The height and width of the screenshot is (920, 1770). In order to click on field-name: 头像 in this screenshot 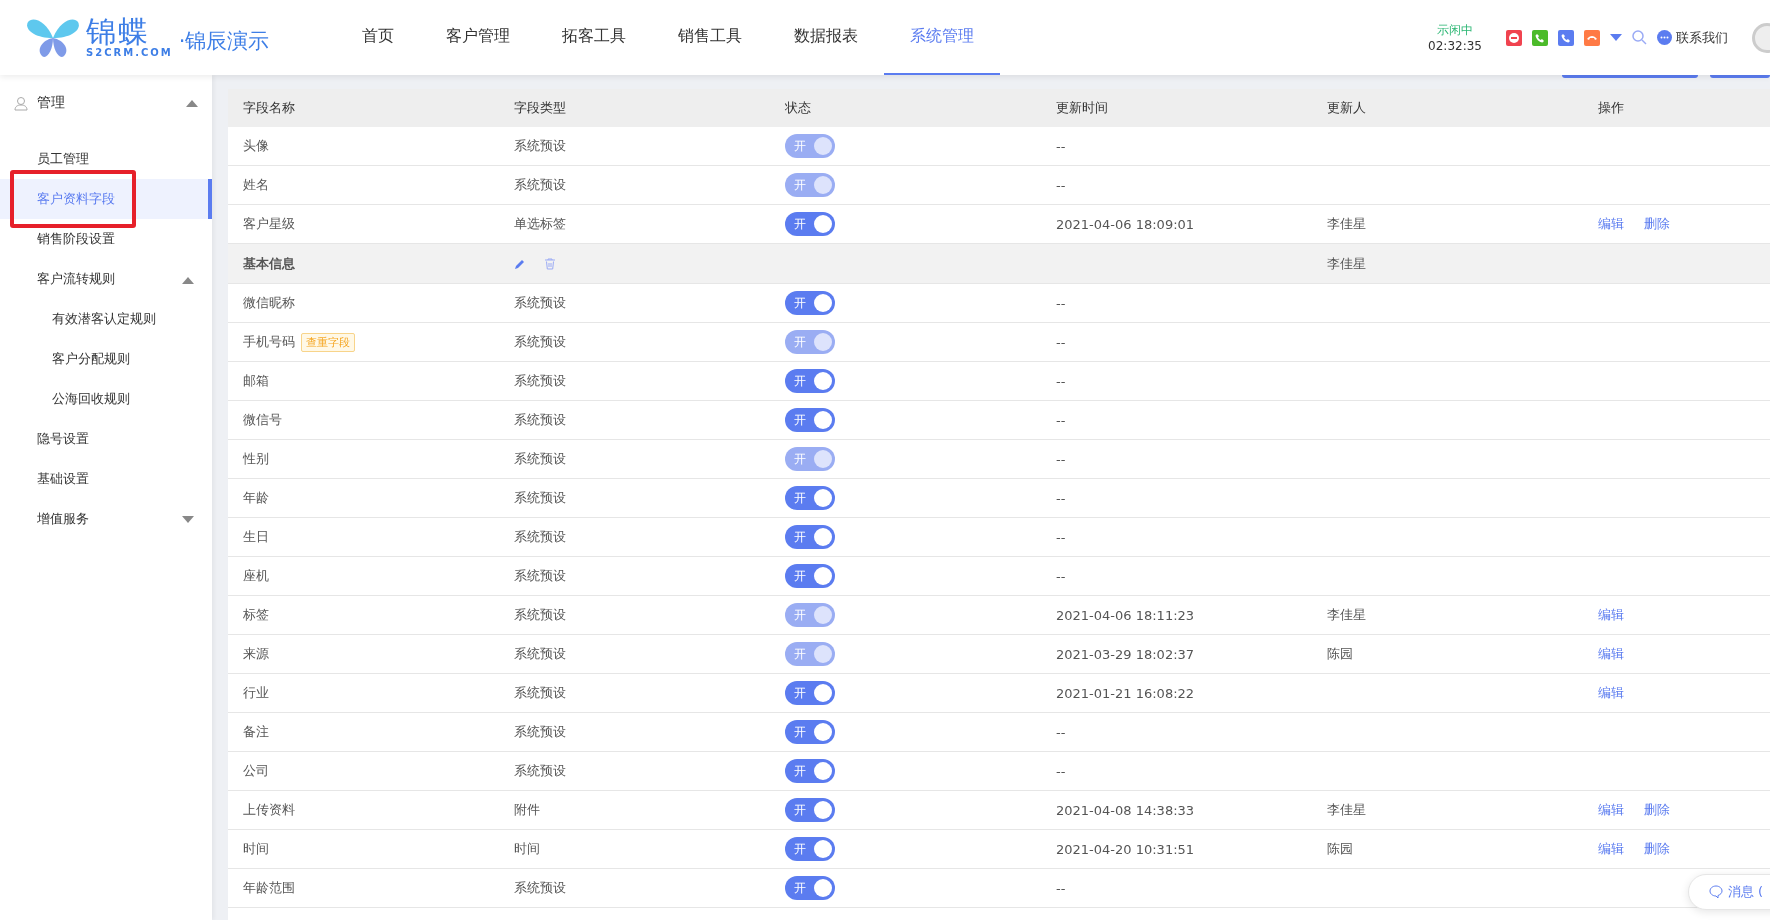, I will do `click(256, 146)`.